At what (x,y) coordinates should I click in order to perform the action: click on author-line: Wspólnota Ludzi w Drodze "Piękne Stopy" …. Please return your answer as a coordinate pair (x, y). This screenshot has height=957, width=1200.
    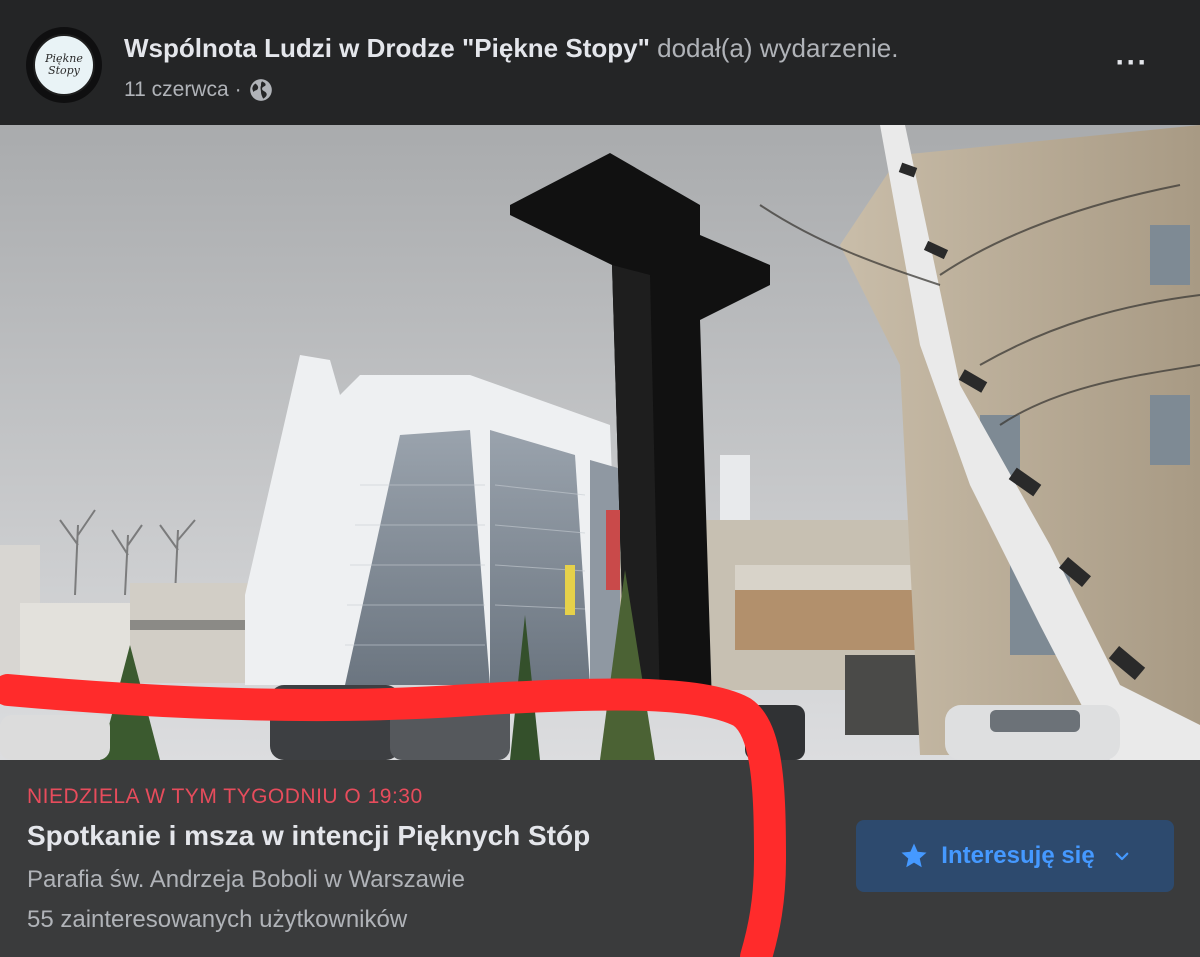
    Looking at the image, I should click on (511, 48).